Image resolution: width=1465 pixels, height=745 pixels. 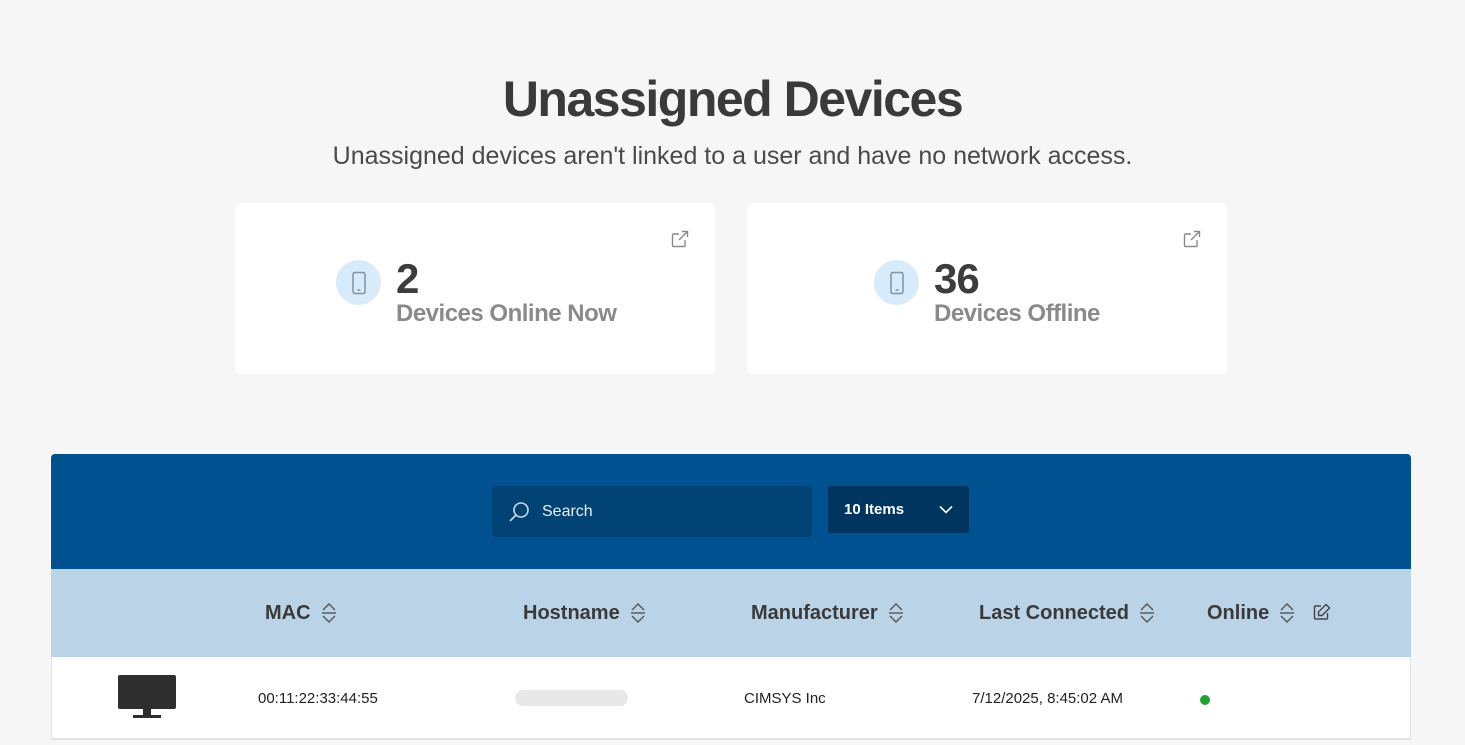 What do you see at coordinates (662, 511) in the screenshot?
I see `search-input` at bounding box center [662, 511].